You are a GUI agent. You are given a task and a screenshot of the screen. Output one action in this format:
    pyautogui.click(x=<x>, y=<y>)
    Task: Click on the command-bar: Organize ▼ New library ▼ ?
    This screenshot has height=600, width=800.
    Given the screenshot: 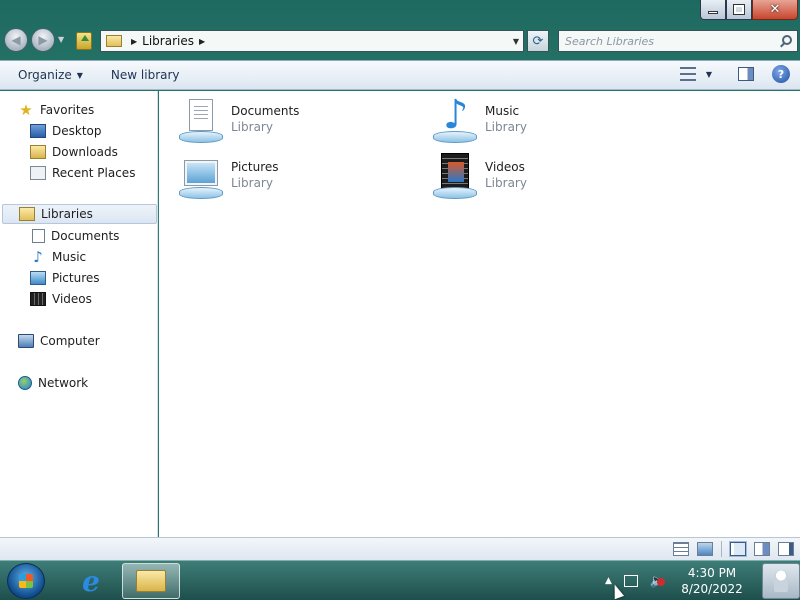 What is the action you would take?
    pyautogui.click(x=400, y=75)
    